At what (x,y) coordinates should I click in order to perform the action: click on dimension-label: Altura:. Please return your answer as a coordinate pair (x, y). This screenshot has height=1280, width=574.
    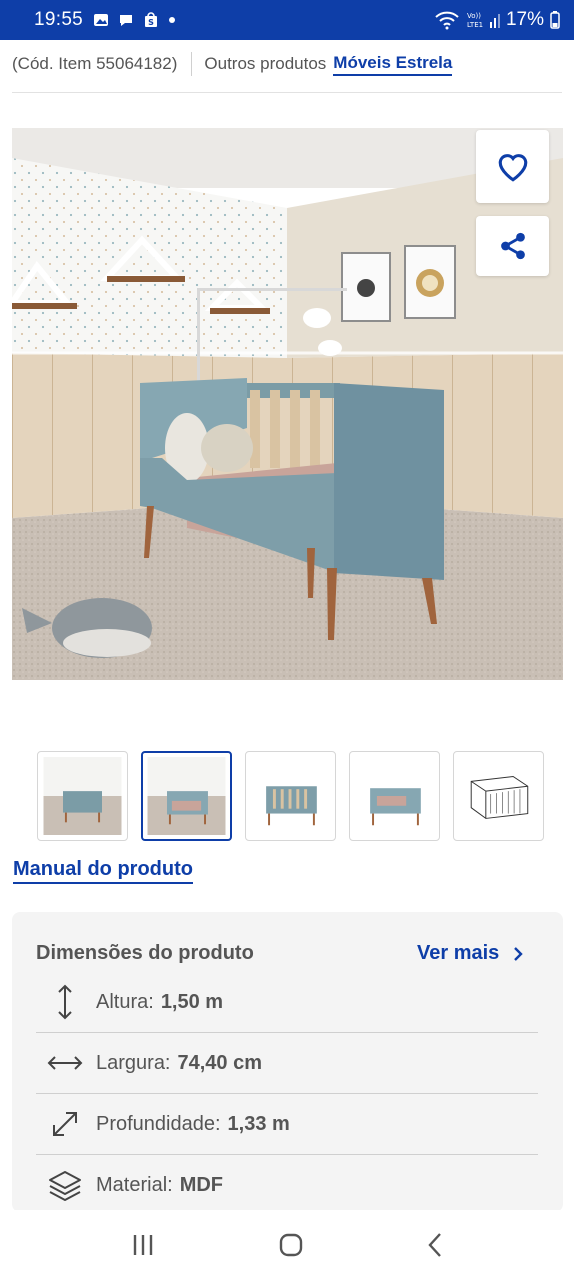
    Looking at the image, I should click on (125, 1001).